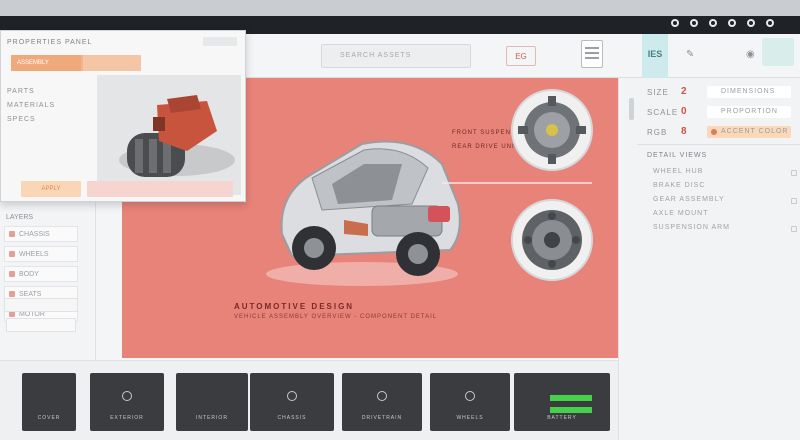 The width and height of the screenshot is (800, 440). I want to click on sidebar-scrollbar, so click(41, 305).